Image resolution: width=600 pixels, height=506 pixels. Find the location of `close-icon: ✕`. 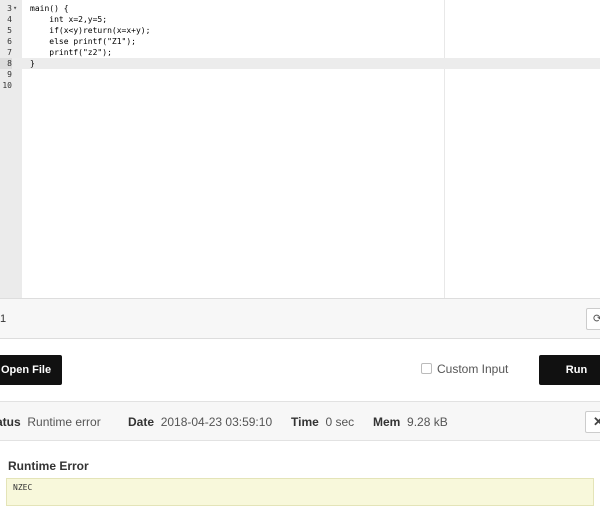

close-icon: ✕ is located at coordinates (596, 421).